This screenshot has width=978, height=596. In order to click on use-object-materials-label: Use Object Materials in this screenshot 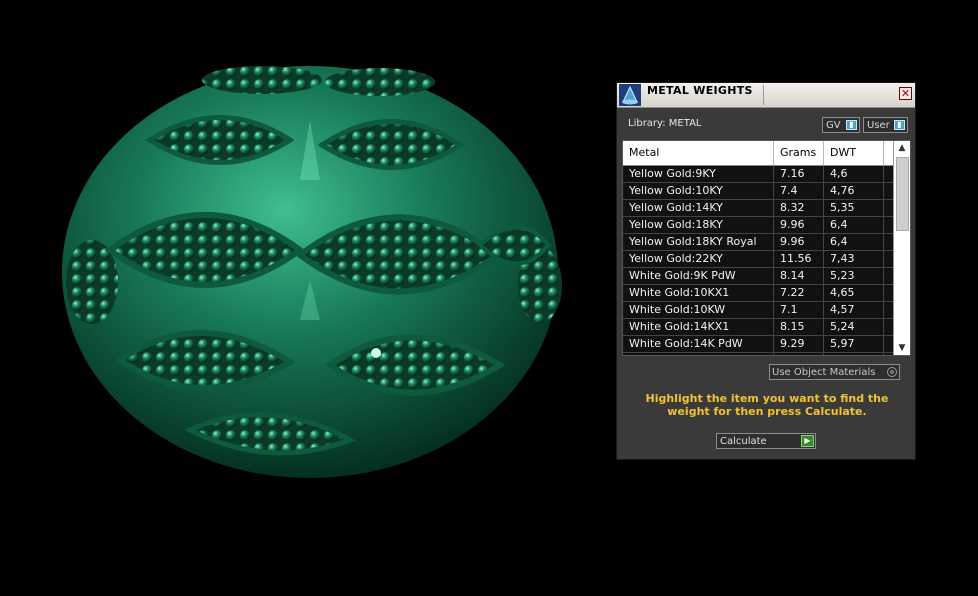, I will do `click(824, 372)`.